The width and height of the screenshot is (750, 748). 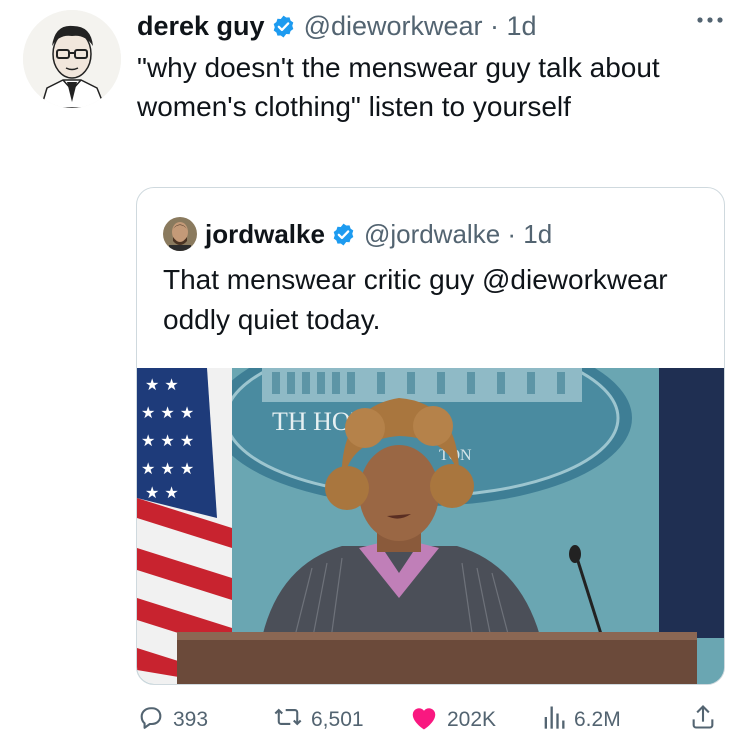 I want to click on reply-count: 393, so click(x=191, y=719).